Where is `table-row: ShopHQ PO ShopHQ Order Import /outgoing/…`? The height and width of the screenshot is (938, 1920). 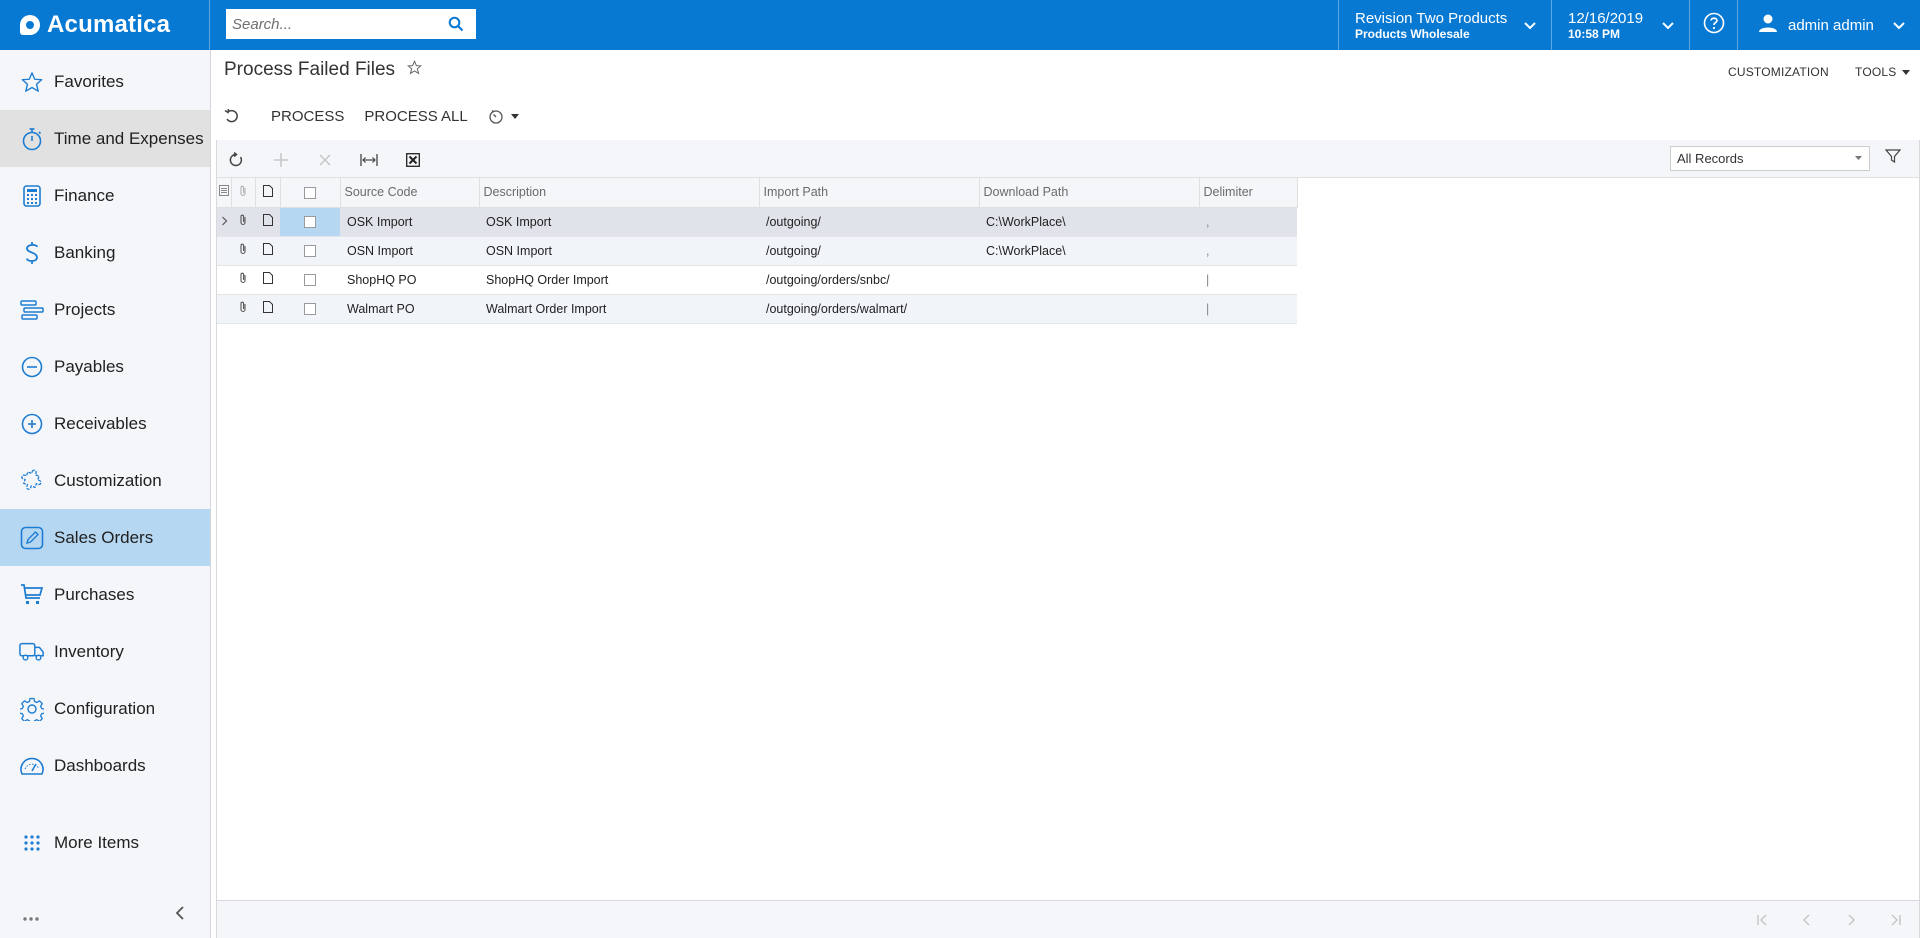 table-row: ShopHQ PO ShopHQ Order Import /outgoing/… is located at coordinates (757, 280).